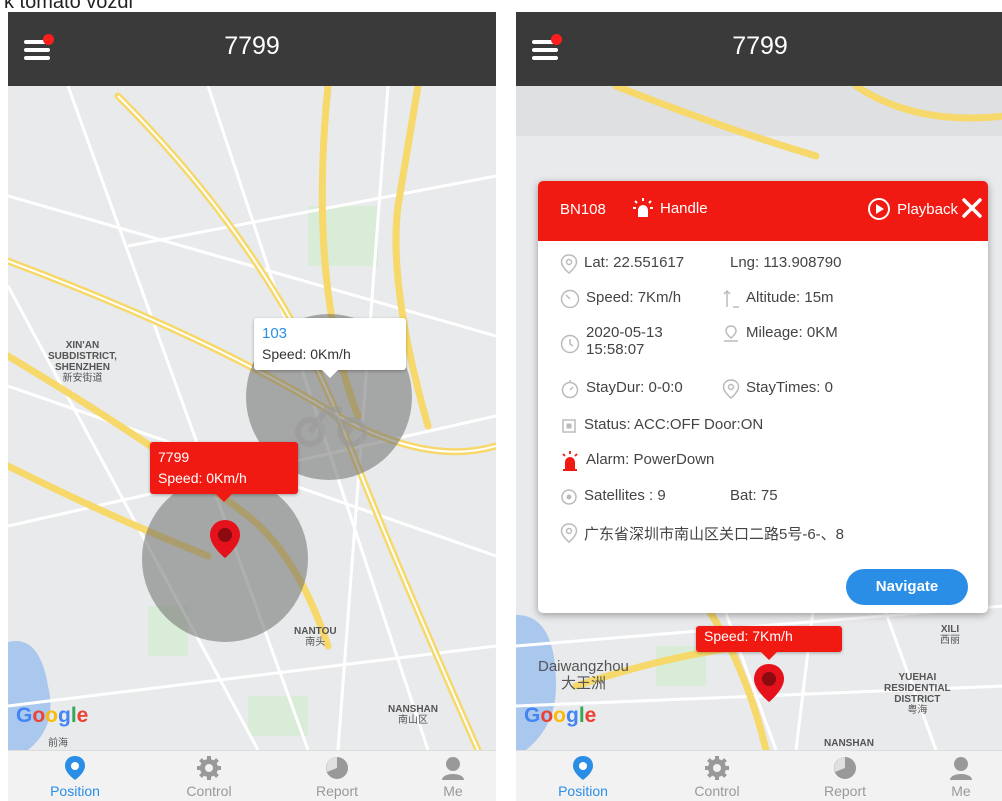  What do you see at coordinates (972, 208) in the screenshot?
I see `close-icon` at bounding box center [972, 208].